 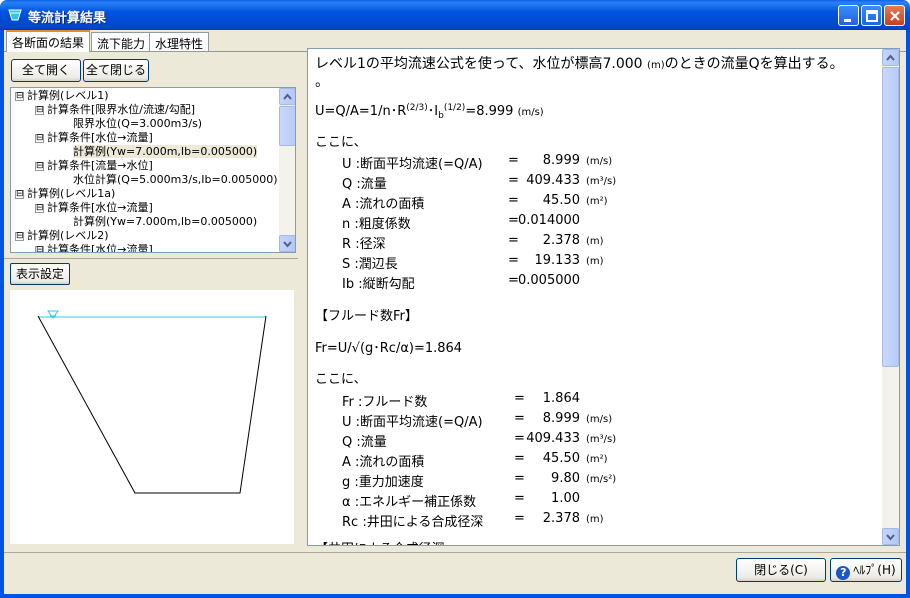 I want to click on tree-item: 限界水位(Q=3.000m3/s), so click(x=137, y=124).